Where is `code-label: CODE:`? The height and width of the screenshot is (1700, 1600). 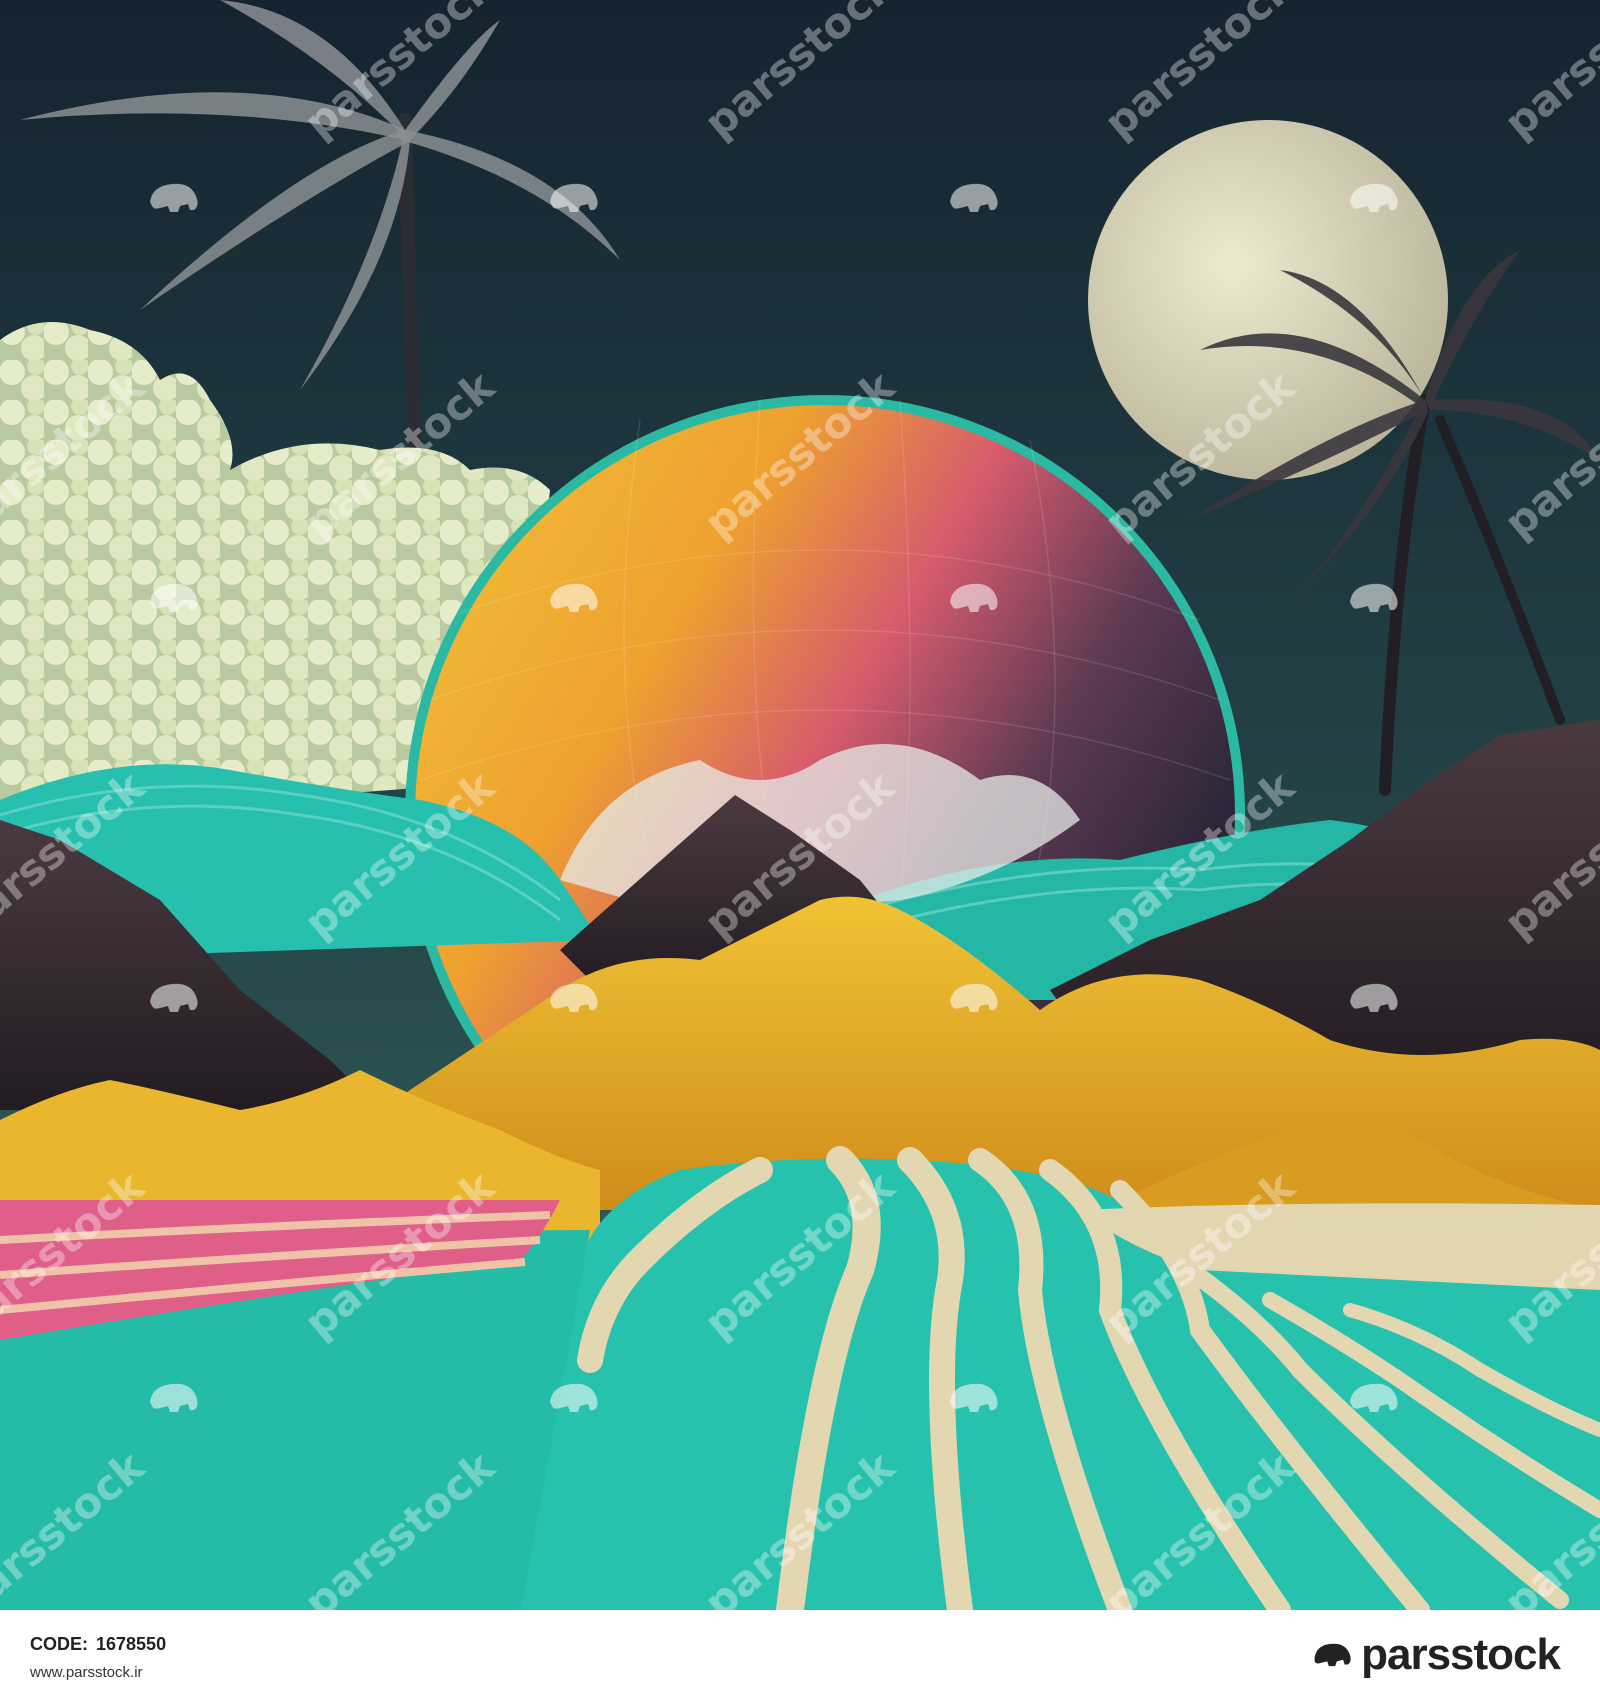
code-label: CODE: is located at coordinates (59, 1644).